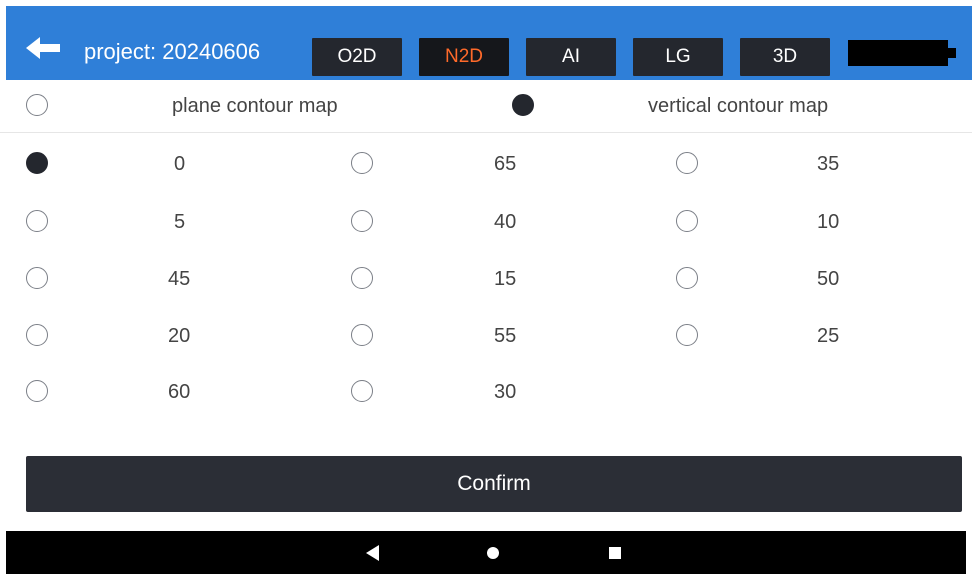 Image resolution: width=972 pixels, height=574 pixels. What do you see at coordinates (486, 106) in the screenshot?
I see `map-type-selector: plane contour map vertical contour map` at bounding box center [486, 106].